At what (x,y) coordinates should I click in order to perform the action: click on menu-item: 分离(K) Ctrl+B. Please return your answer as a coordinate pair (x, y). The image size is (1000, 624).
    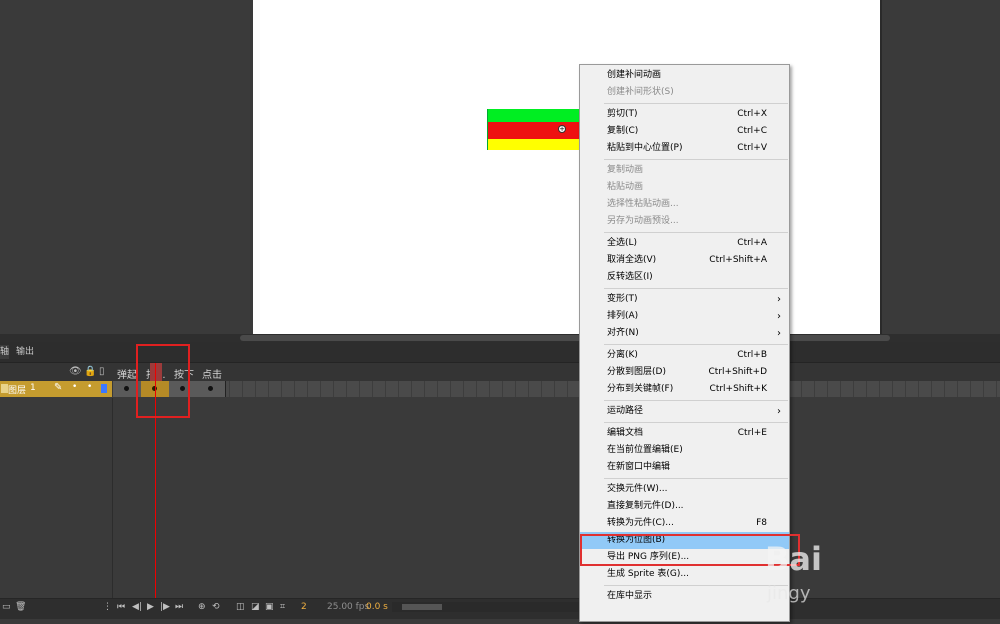
    Looking at the image, I should click on (684, 355).